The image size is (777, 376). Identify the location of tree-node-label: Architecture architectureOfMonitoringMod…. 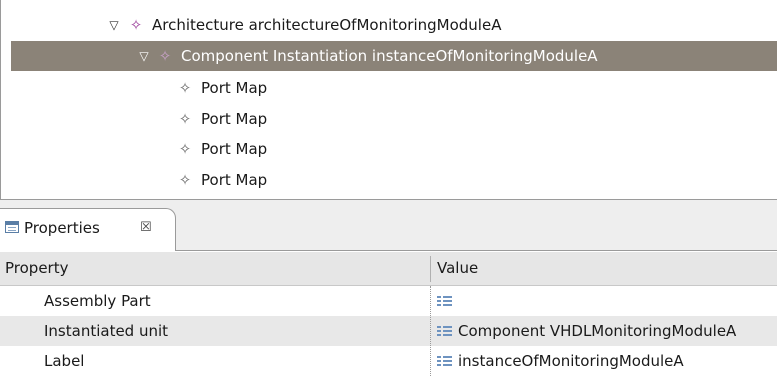
(327, 25).